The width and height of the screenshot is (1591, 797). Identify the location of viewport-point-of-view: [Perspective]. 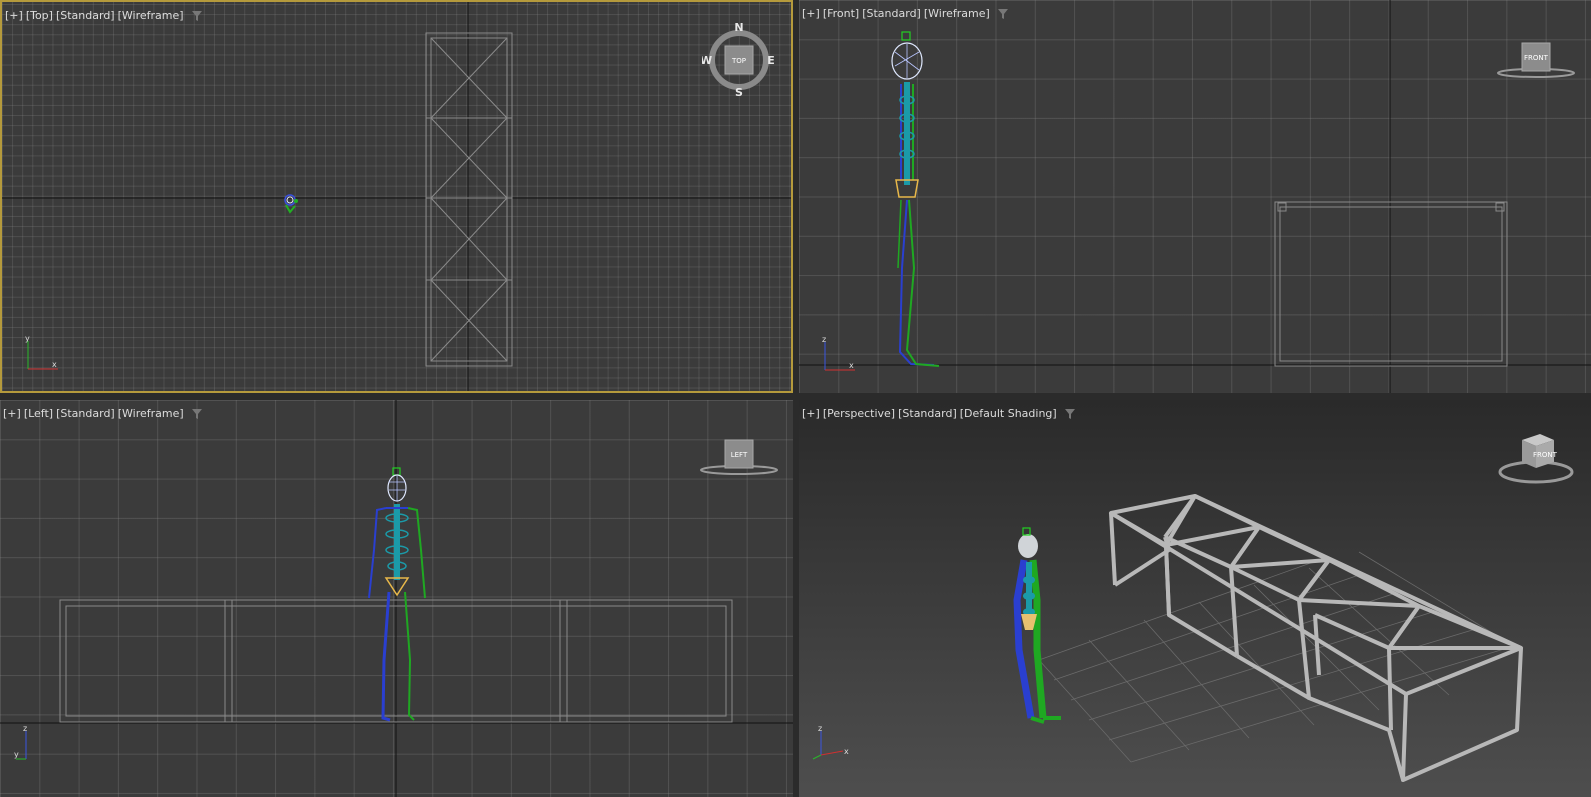
(859, 413).